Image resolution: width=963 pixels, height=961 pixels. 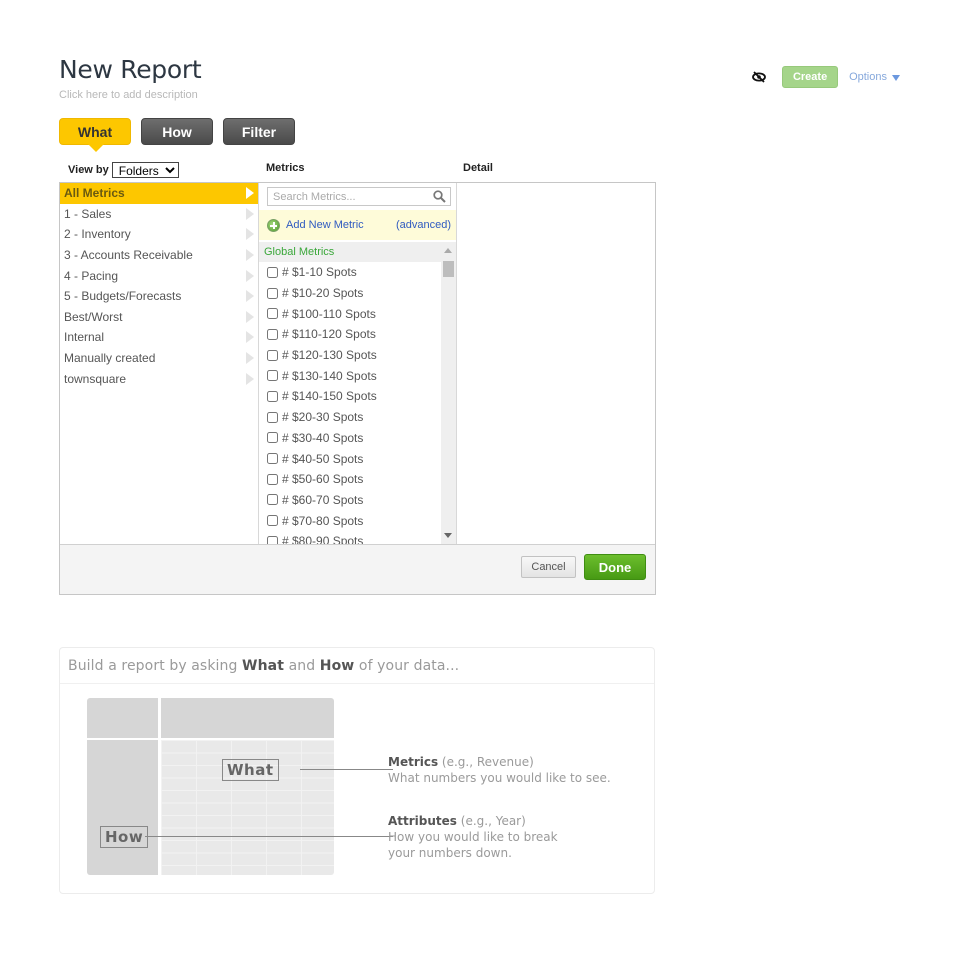 What do you see at coordinates (159, 193) in the screenshot?
I see `folder-item: All Metrics` at bounding box center [159, 193].